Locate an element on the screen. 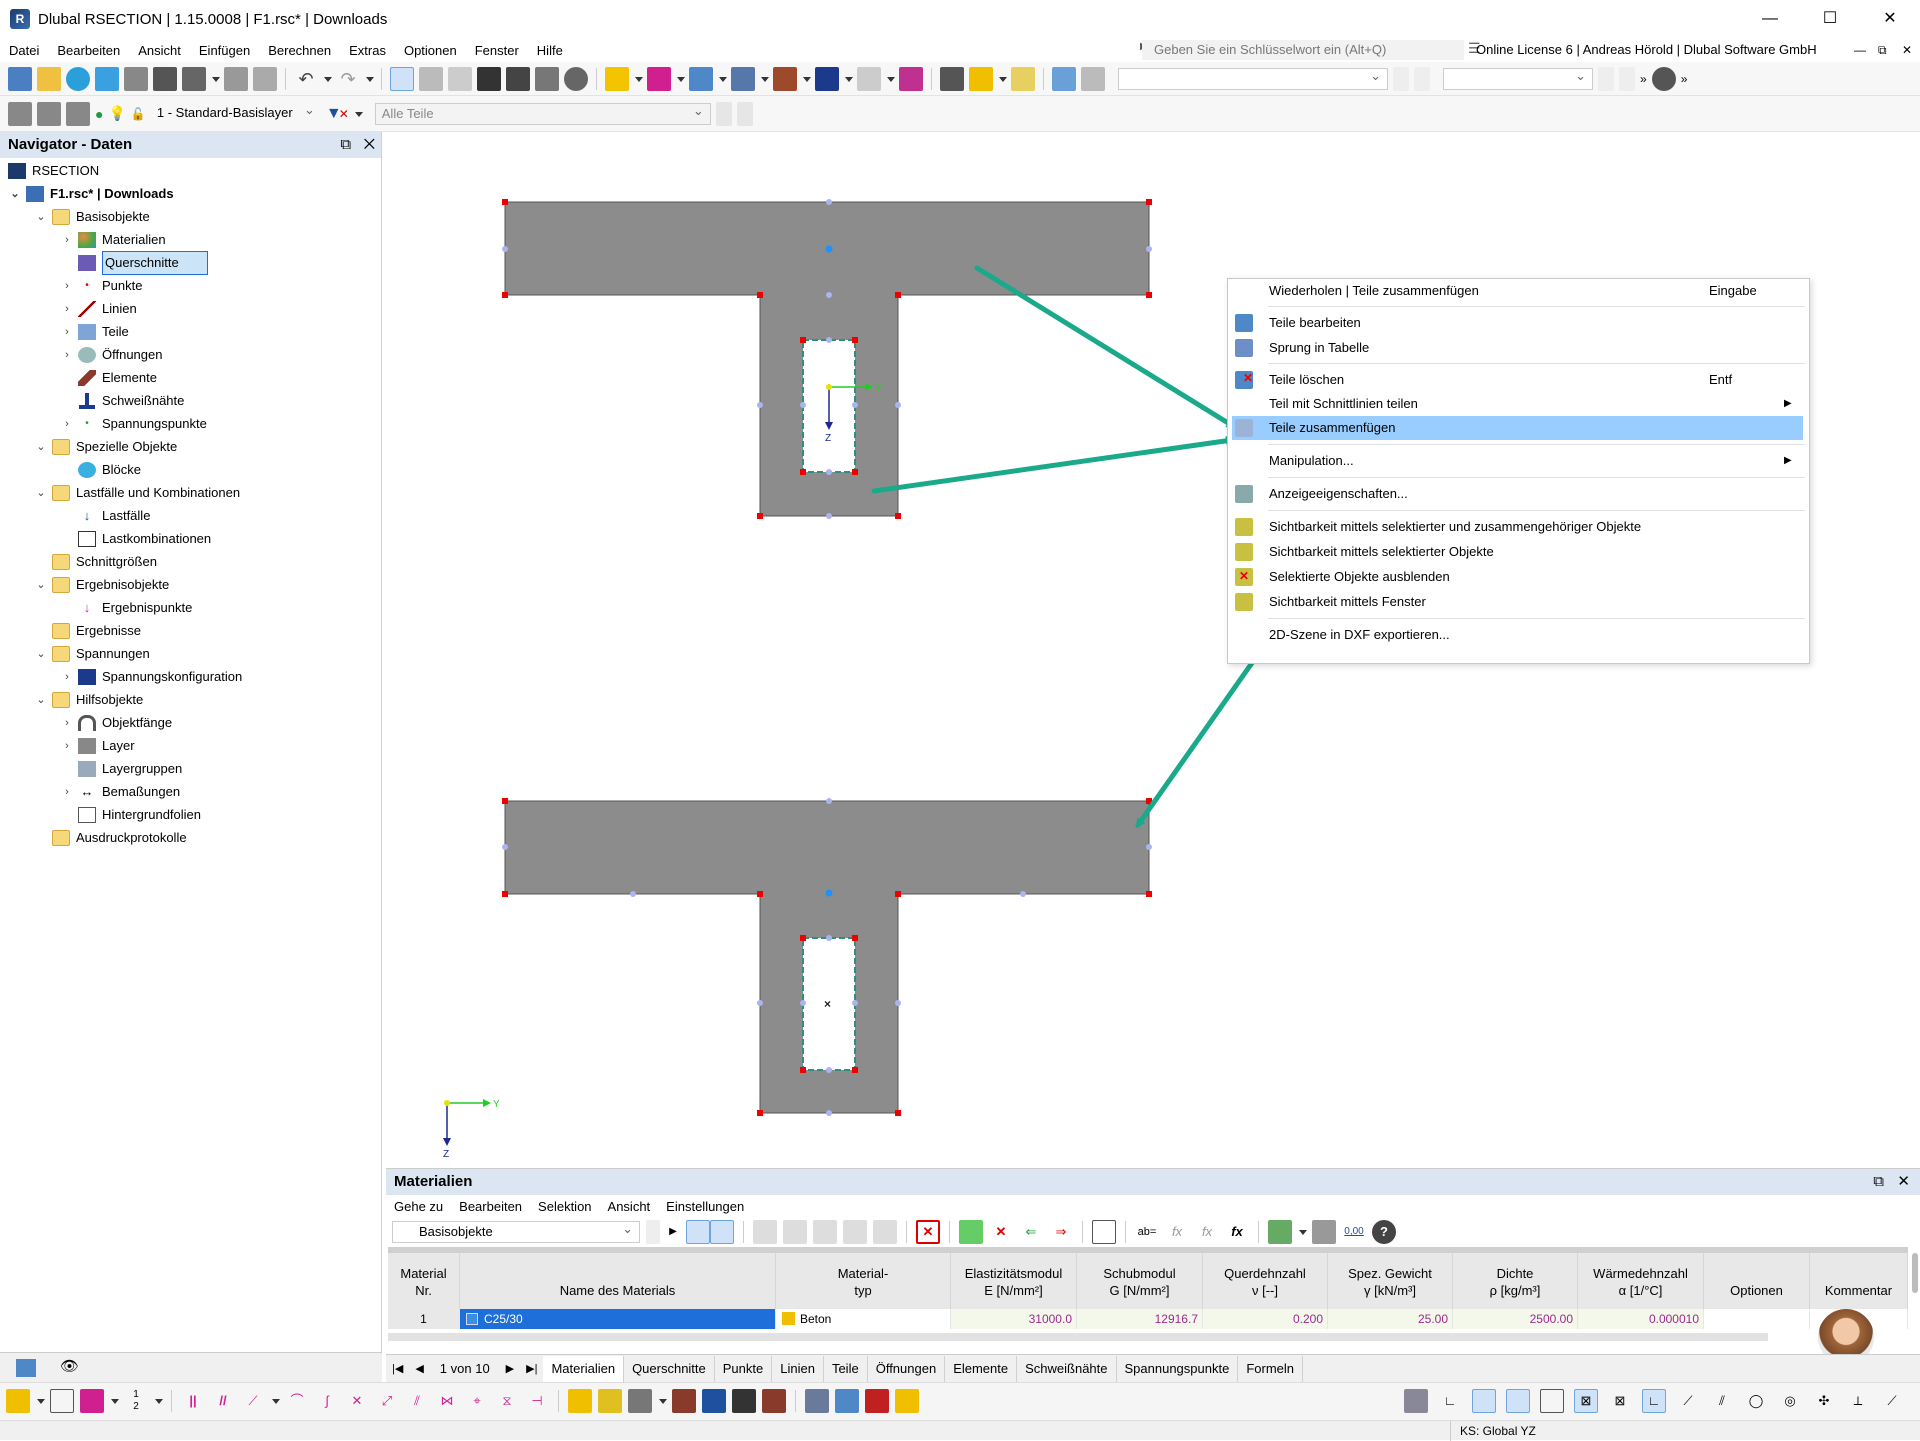  element-3-icon is located at coordinates (774, 1401).